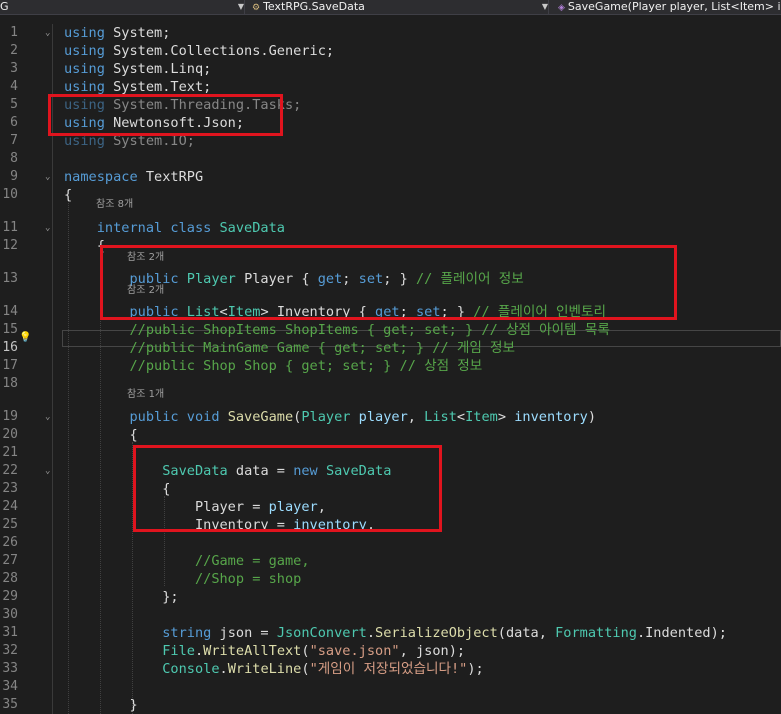 The image size is (781, 714). I want to click on class-icon: ⚙, so click(256, 8).